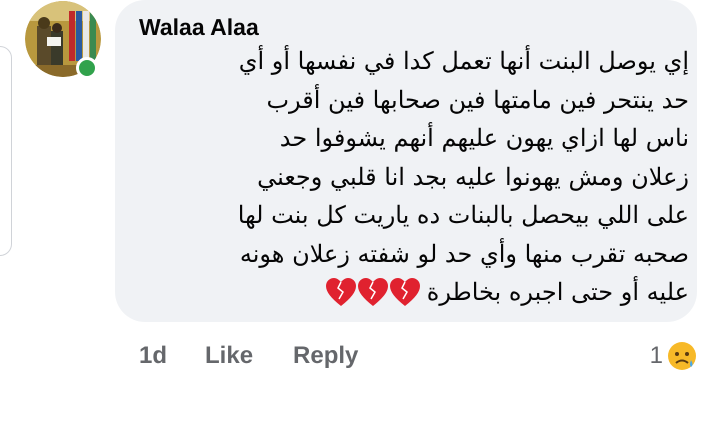  What do you see at coordinates (656, 355) in the screenshot?
I see `reaction-count: 1` at bounding box center [656, 355].